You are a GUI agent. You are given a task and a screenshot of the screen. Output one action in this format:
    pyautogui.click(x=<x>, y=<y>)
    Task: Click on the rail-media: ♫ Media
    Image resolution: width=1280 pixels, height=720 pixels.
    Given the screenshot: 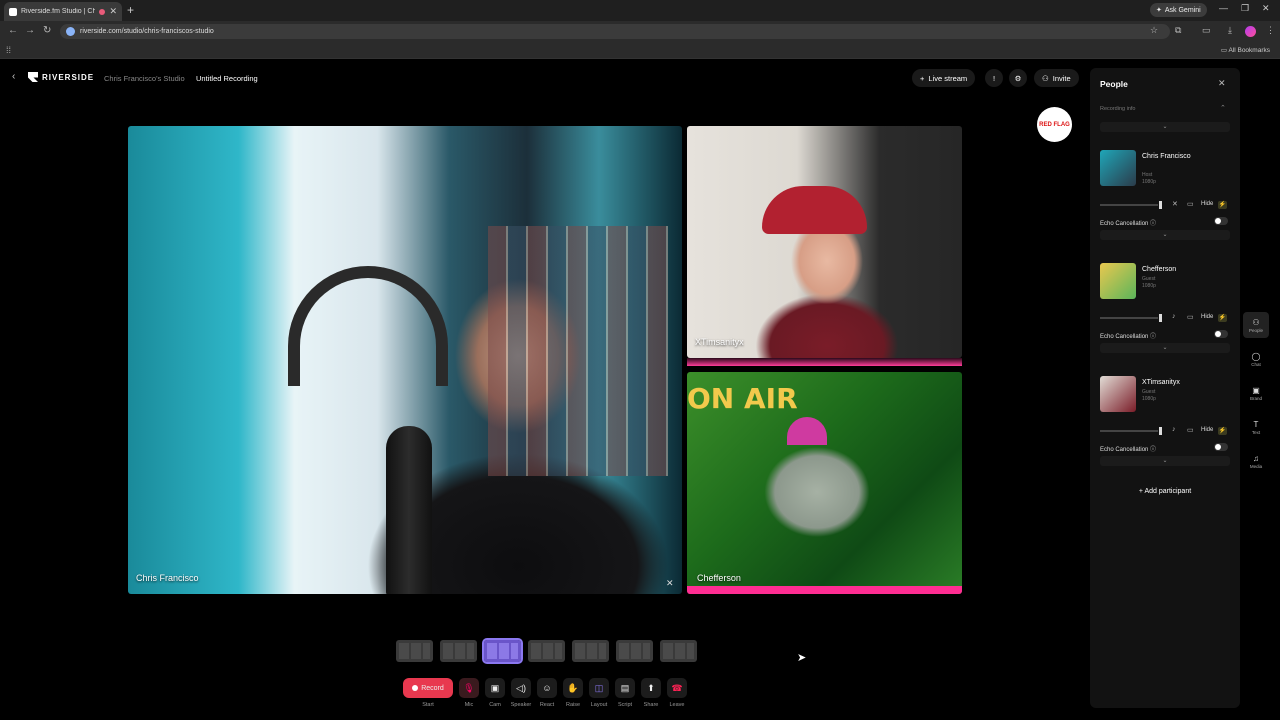 What is the action you would take?
    pyautogui.click(x=1256, y=461)
    